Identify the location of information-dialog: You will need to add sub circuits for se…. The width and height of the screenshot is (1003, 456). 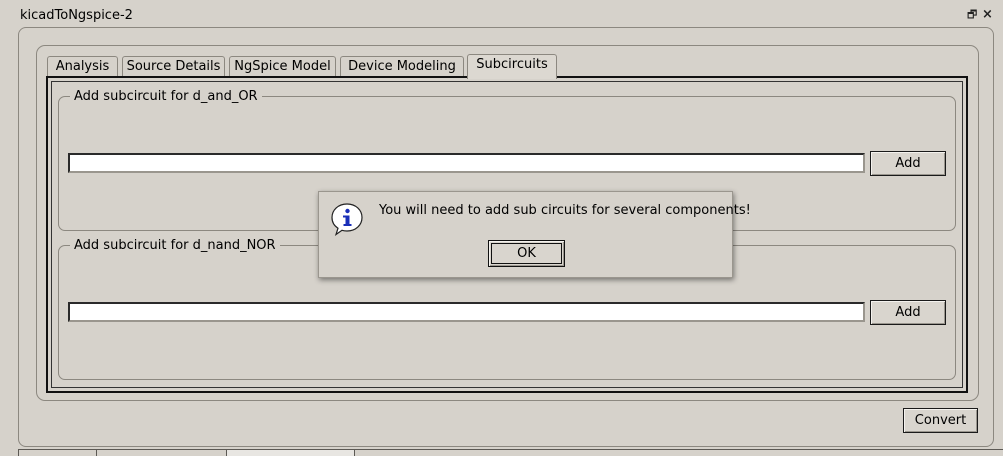
(534, 234).